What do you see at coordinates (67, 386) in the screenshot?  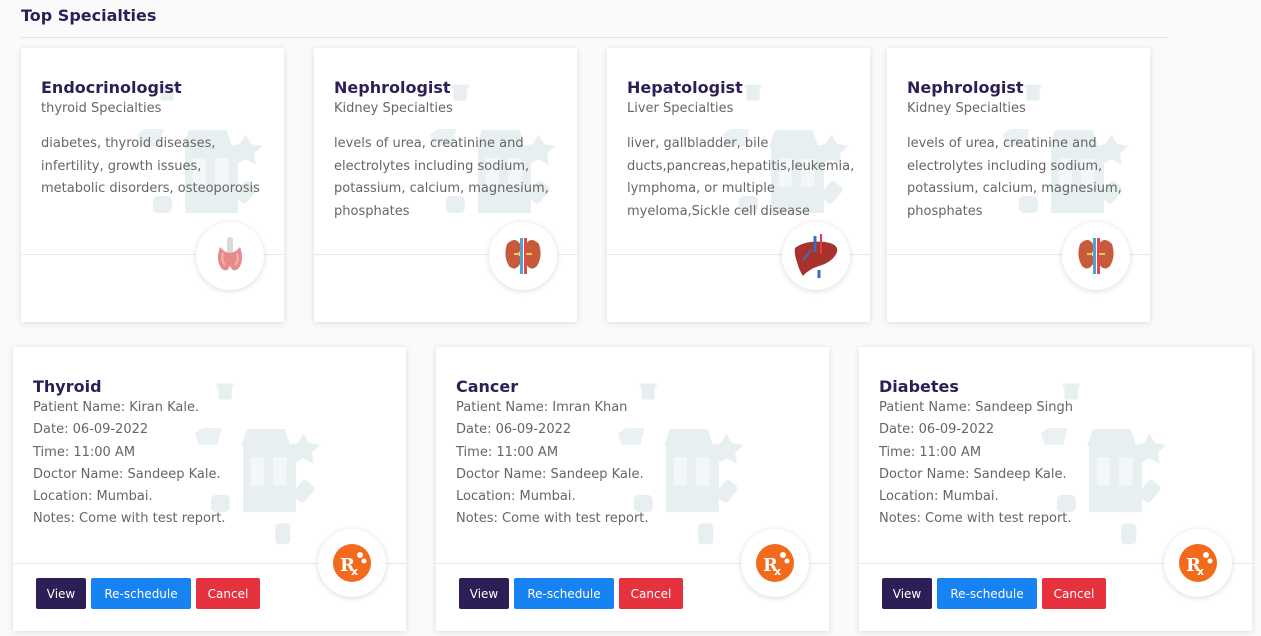 I see `appointment-title: Thyroid` at bounding box center [67, 386].